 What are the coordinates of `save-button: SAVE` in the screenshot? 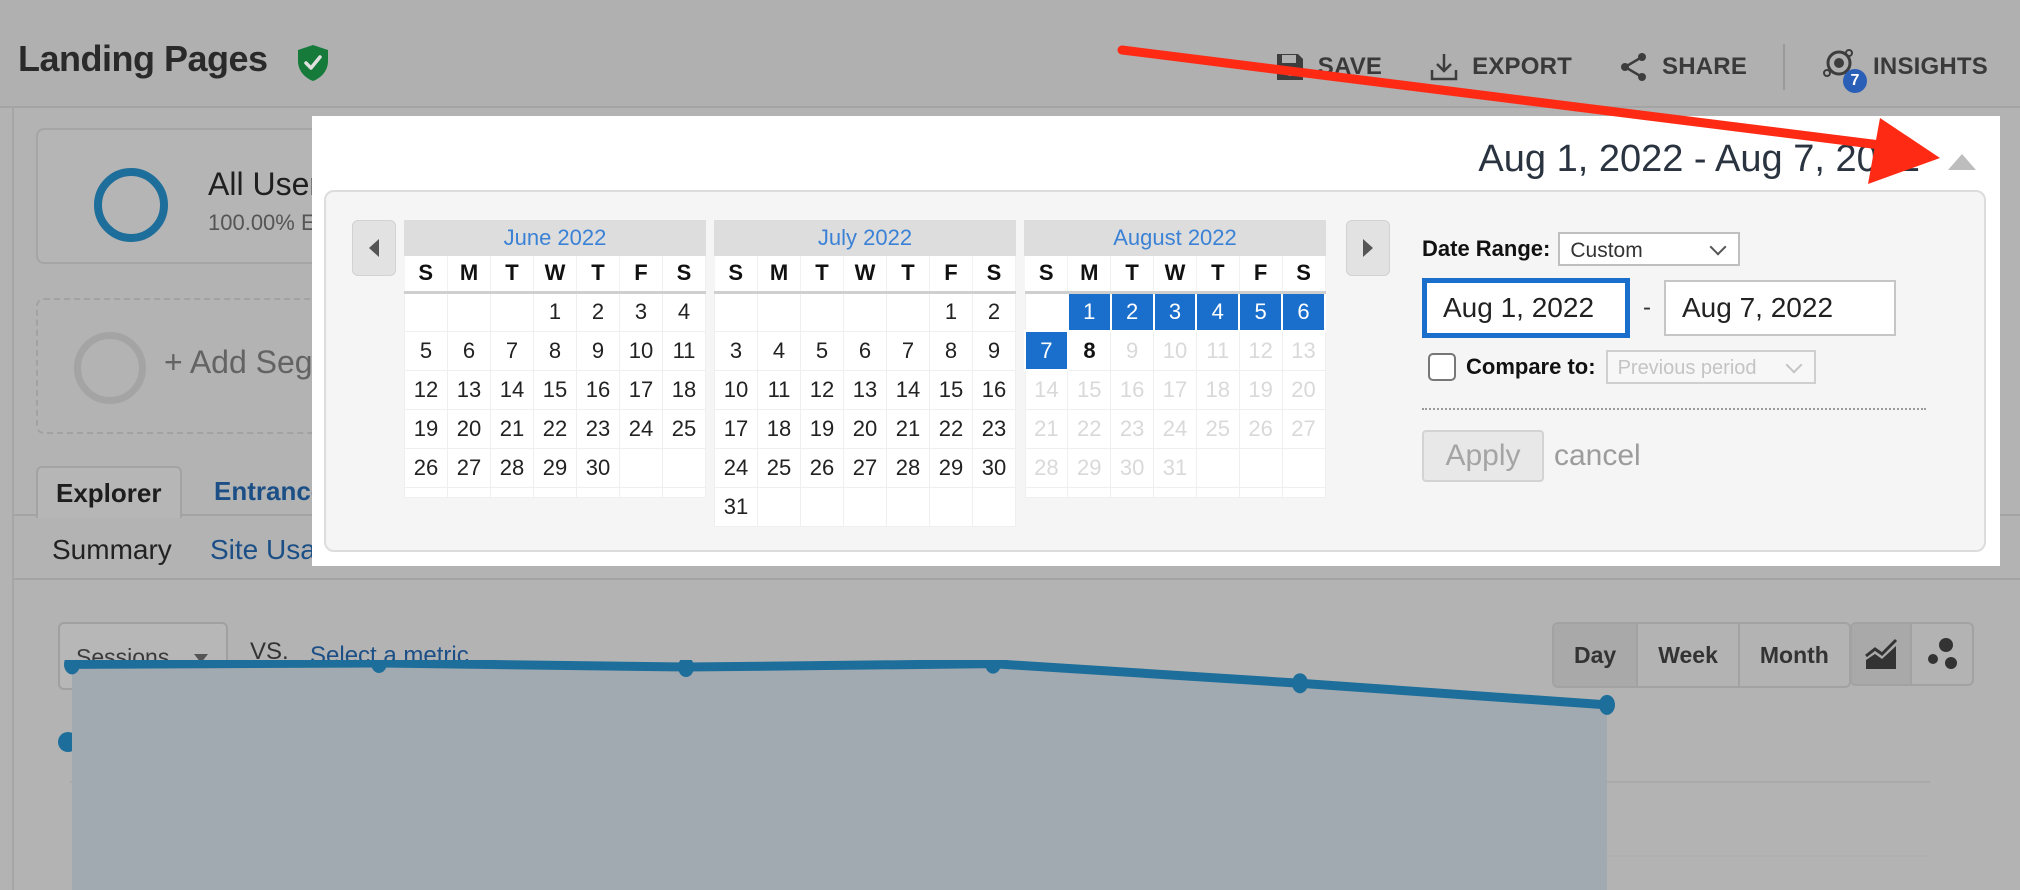 It's located at (1328, 67).